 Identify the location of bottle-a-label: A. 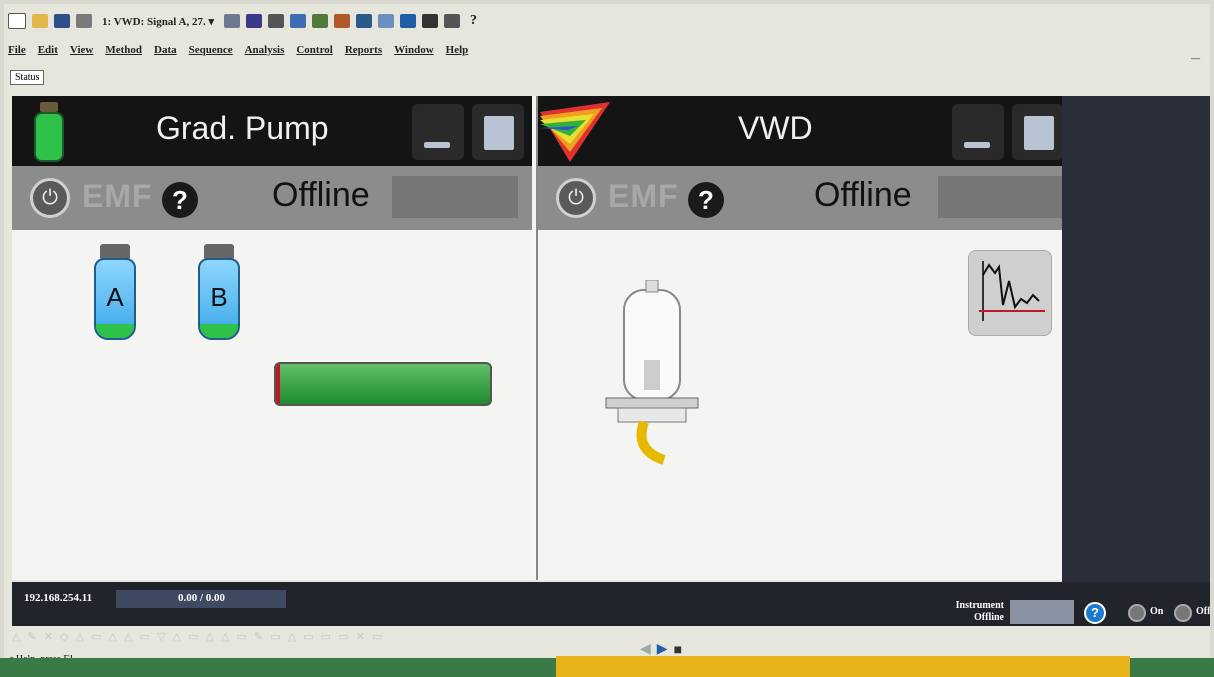
(115, 297).